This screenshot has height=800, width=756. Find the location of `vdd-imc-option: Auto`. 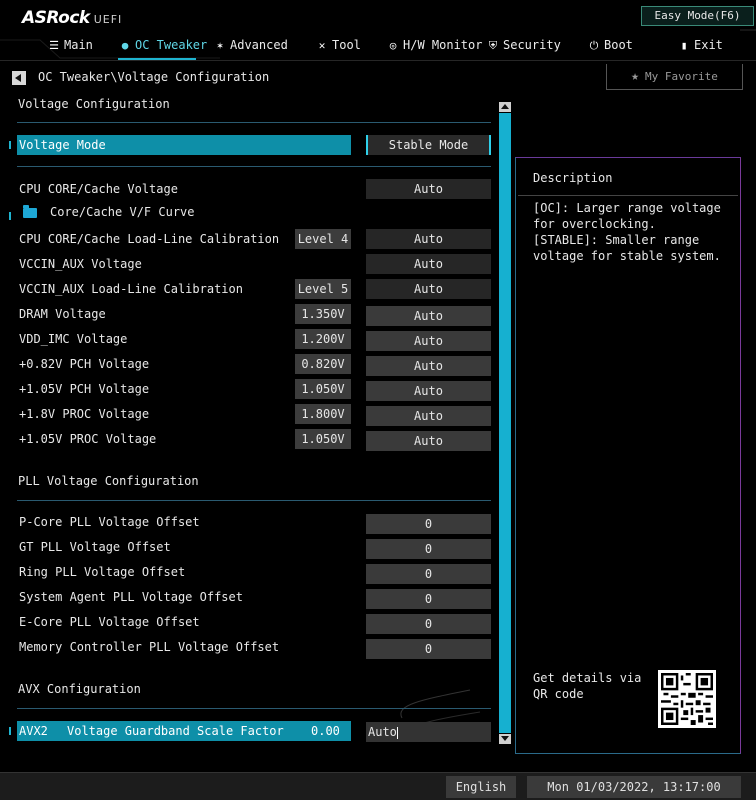

vdd-imc-option: Auto is located at coordinates (428, 341).